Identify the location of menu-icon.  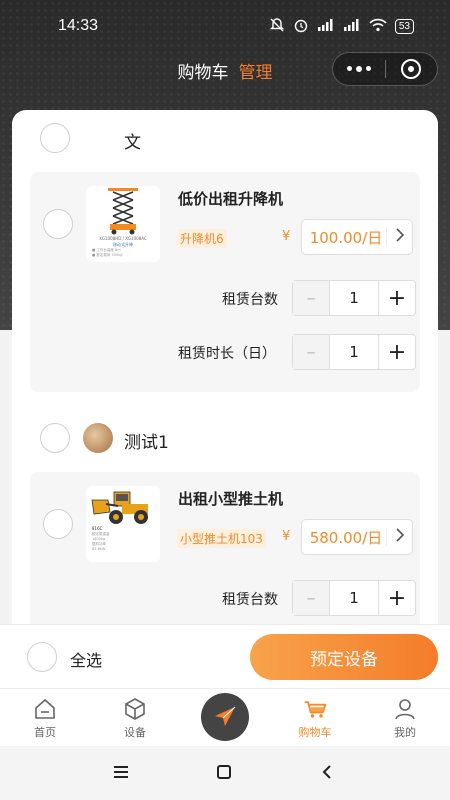
(121, 773).